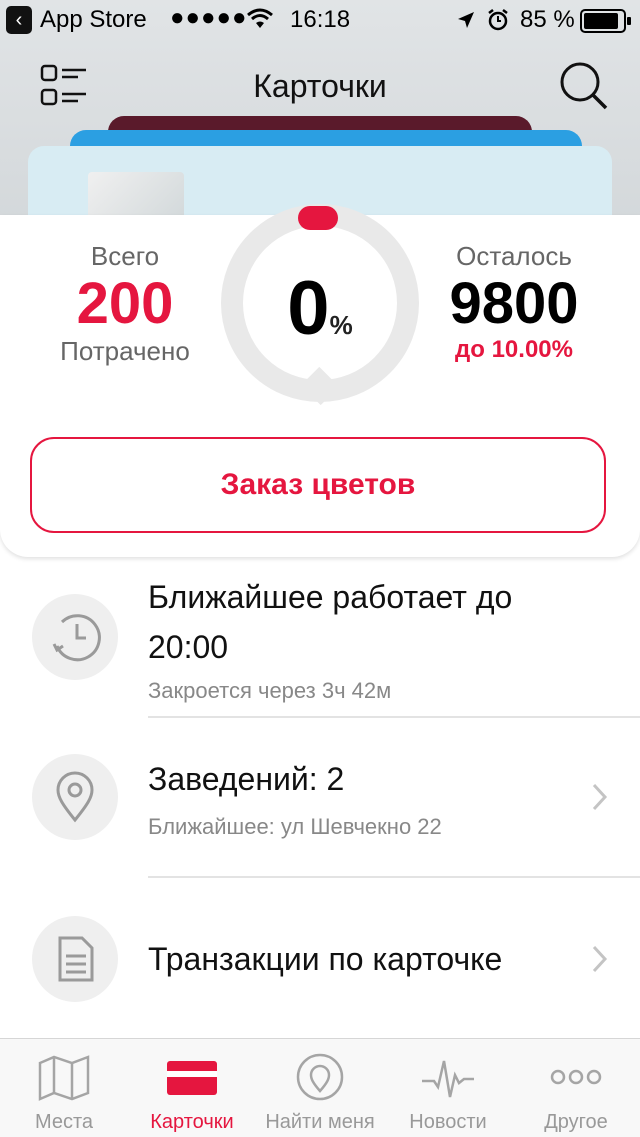  Describe the element at coordinates (318, 485) in the screenshot. I see `order-flowers-button: Заказ цветов` at that location.